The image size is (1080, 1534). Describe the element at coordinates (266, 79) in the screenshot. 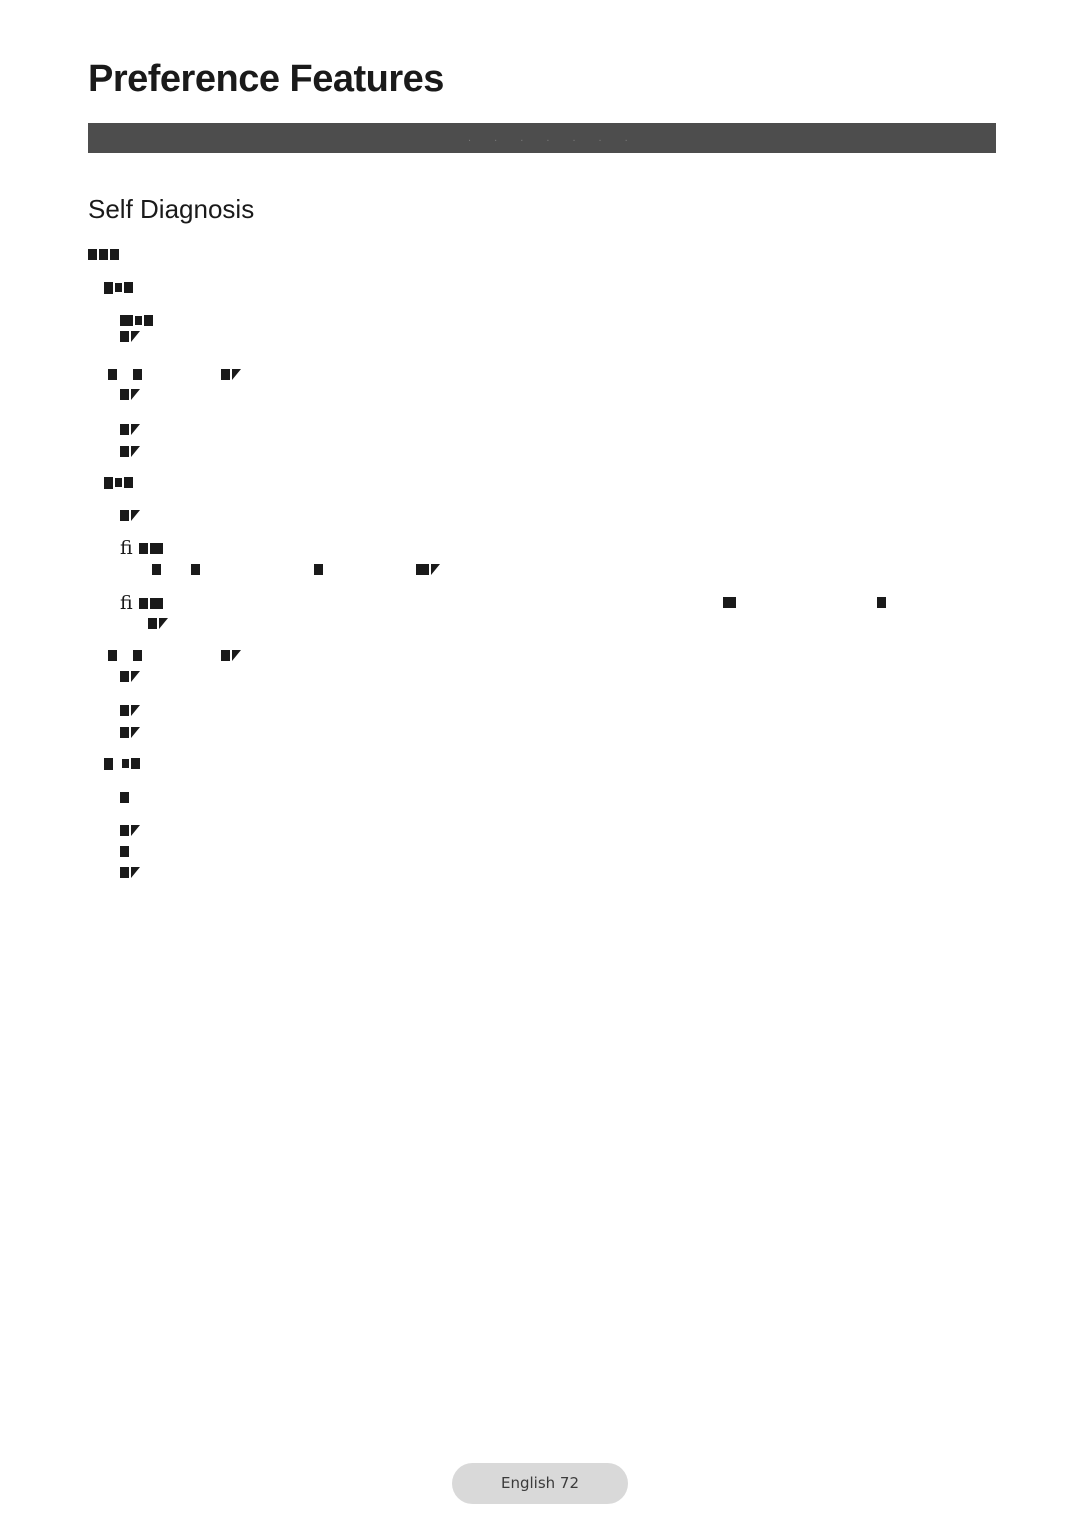

I see `page-title: Preference Features` at that location.